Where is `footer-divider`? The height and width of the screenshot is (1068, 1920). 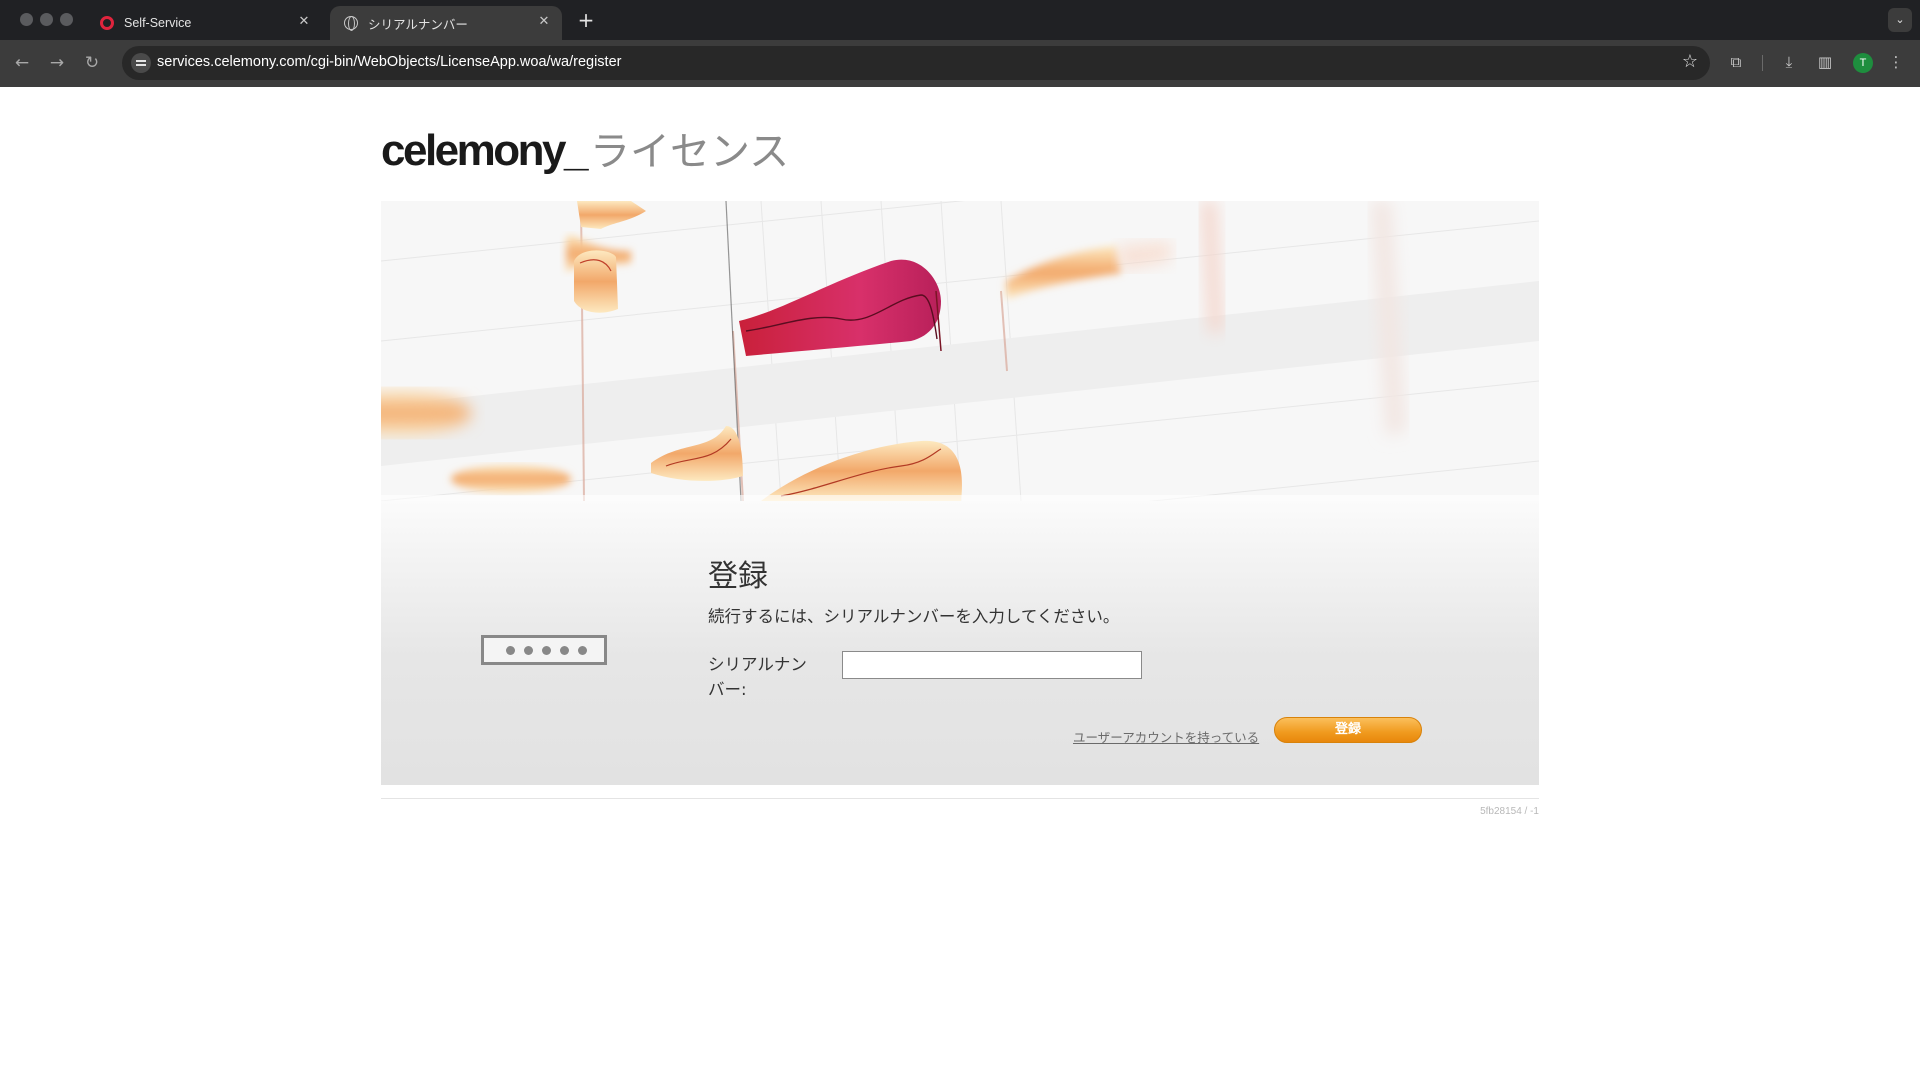 footer-divider is located at coordinates (960, 798).